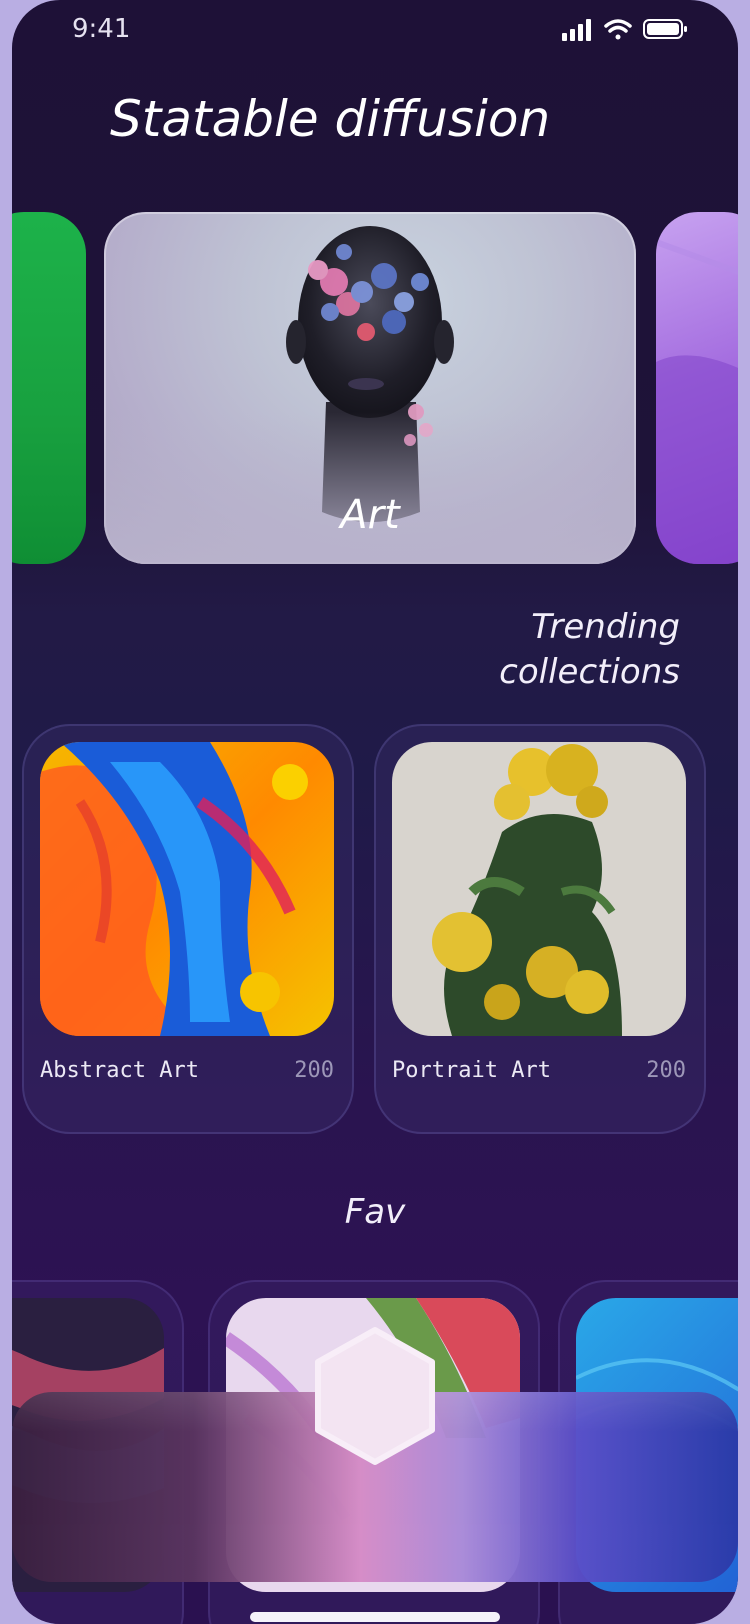 This screenshot has height=1624, width=750. Describe the element at coordinates (589, 650) in the screenshot. I see `trending-section-title: Trending collections` at that location.